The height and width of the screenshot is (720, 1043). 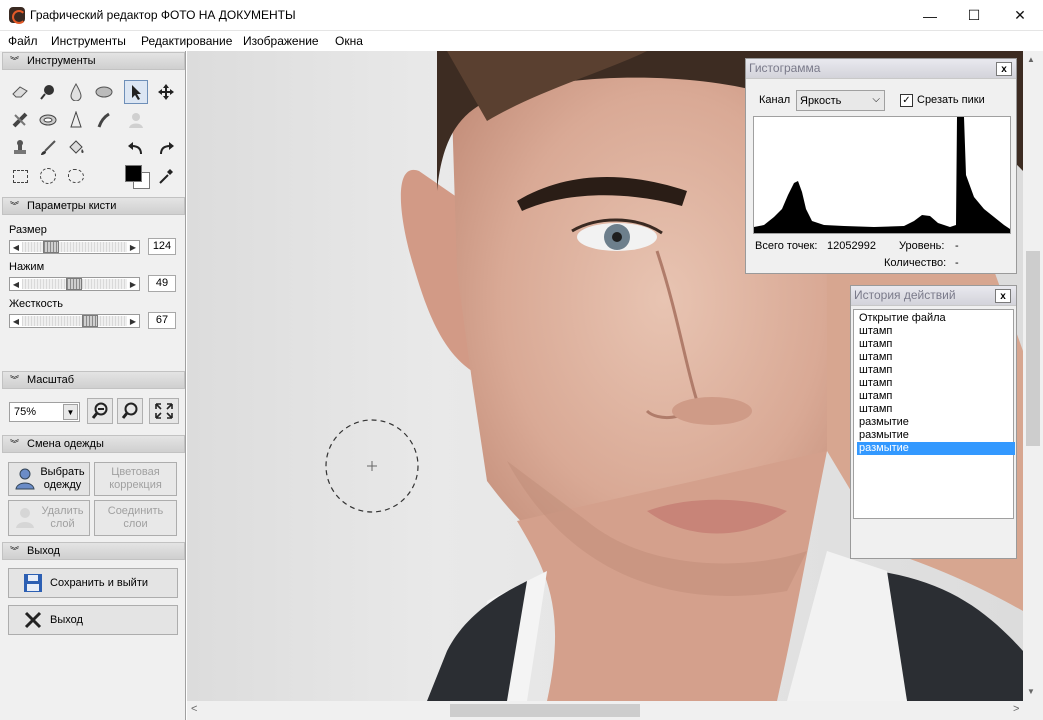 I want to click on horizontal-scrollbar: < >, so click(x=605, y=710).